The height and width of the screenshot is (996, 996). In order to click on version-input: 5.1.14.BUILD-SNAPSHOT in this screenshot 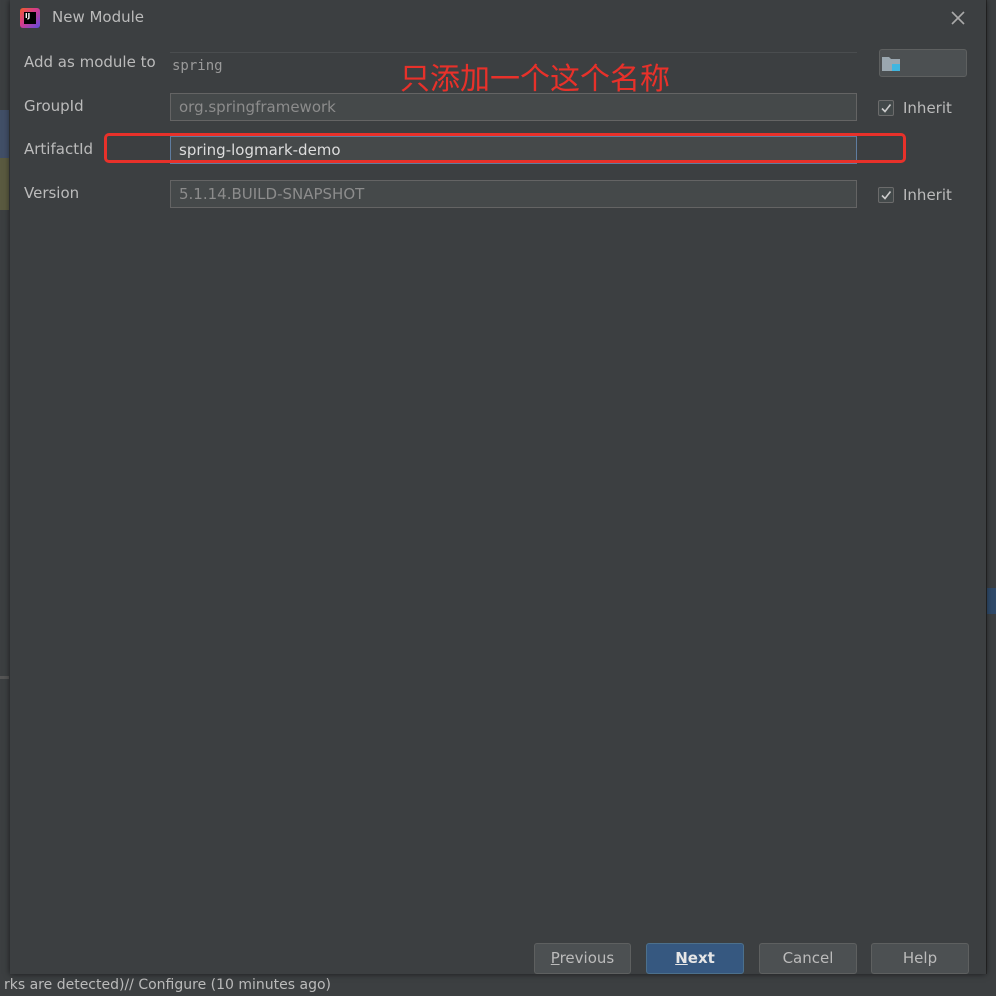, I will do `click(513, 194)`.